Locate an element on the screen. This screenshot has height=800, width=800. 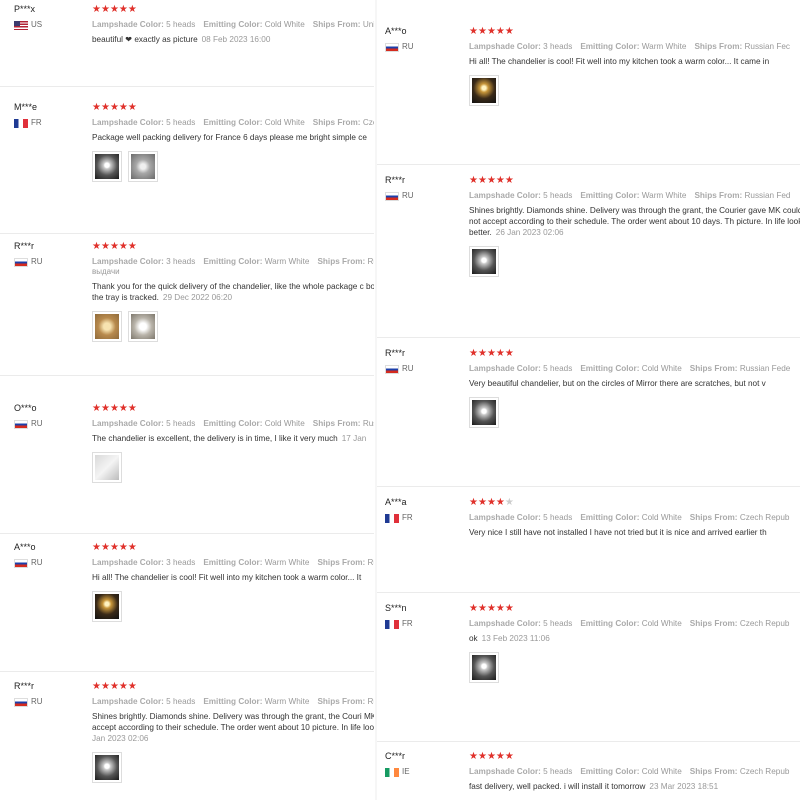
attribute-value-ships: Czech Repub is located at coordinates (764, 517).